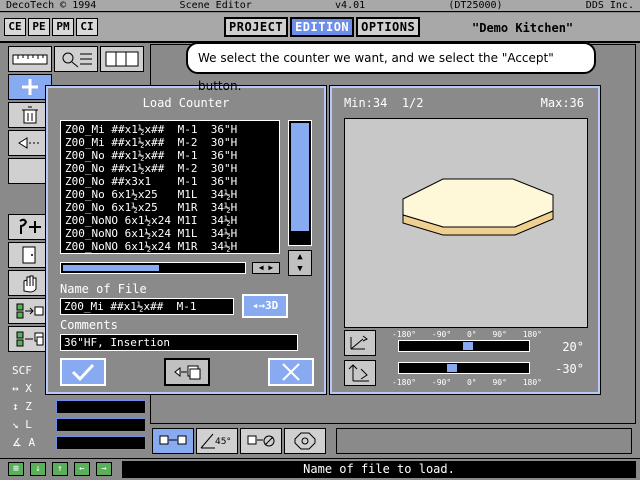 The image size is (640, 480). I want to click on arrow-3d-icon: ◂→, so click(258, 305).